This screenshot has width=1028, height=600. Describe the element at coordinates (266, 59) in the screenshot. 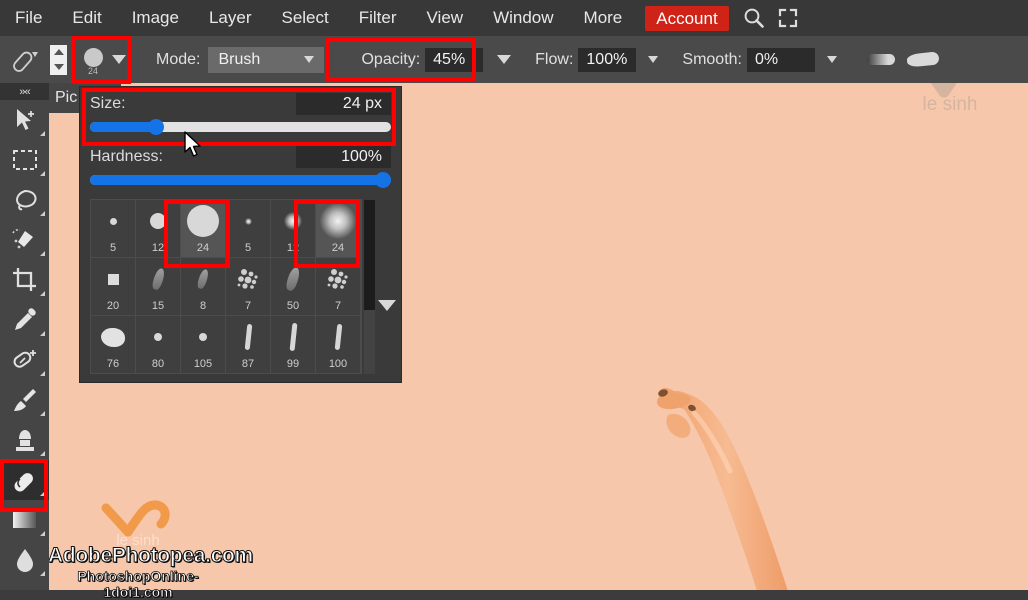

I see `mode-select: Brush` at that location.